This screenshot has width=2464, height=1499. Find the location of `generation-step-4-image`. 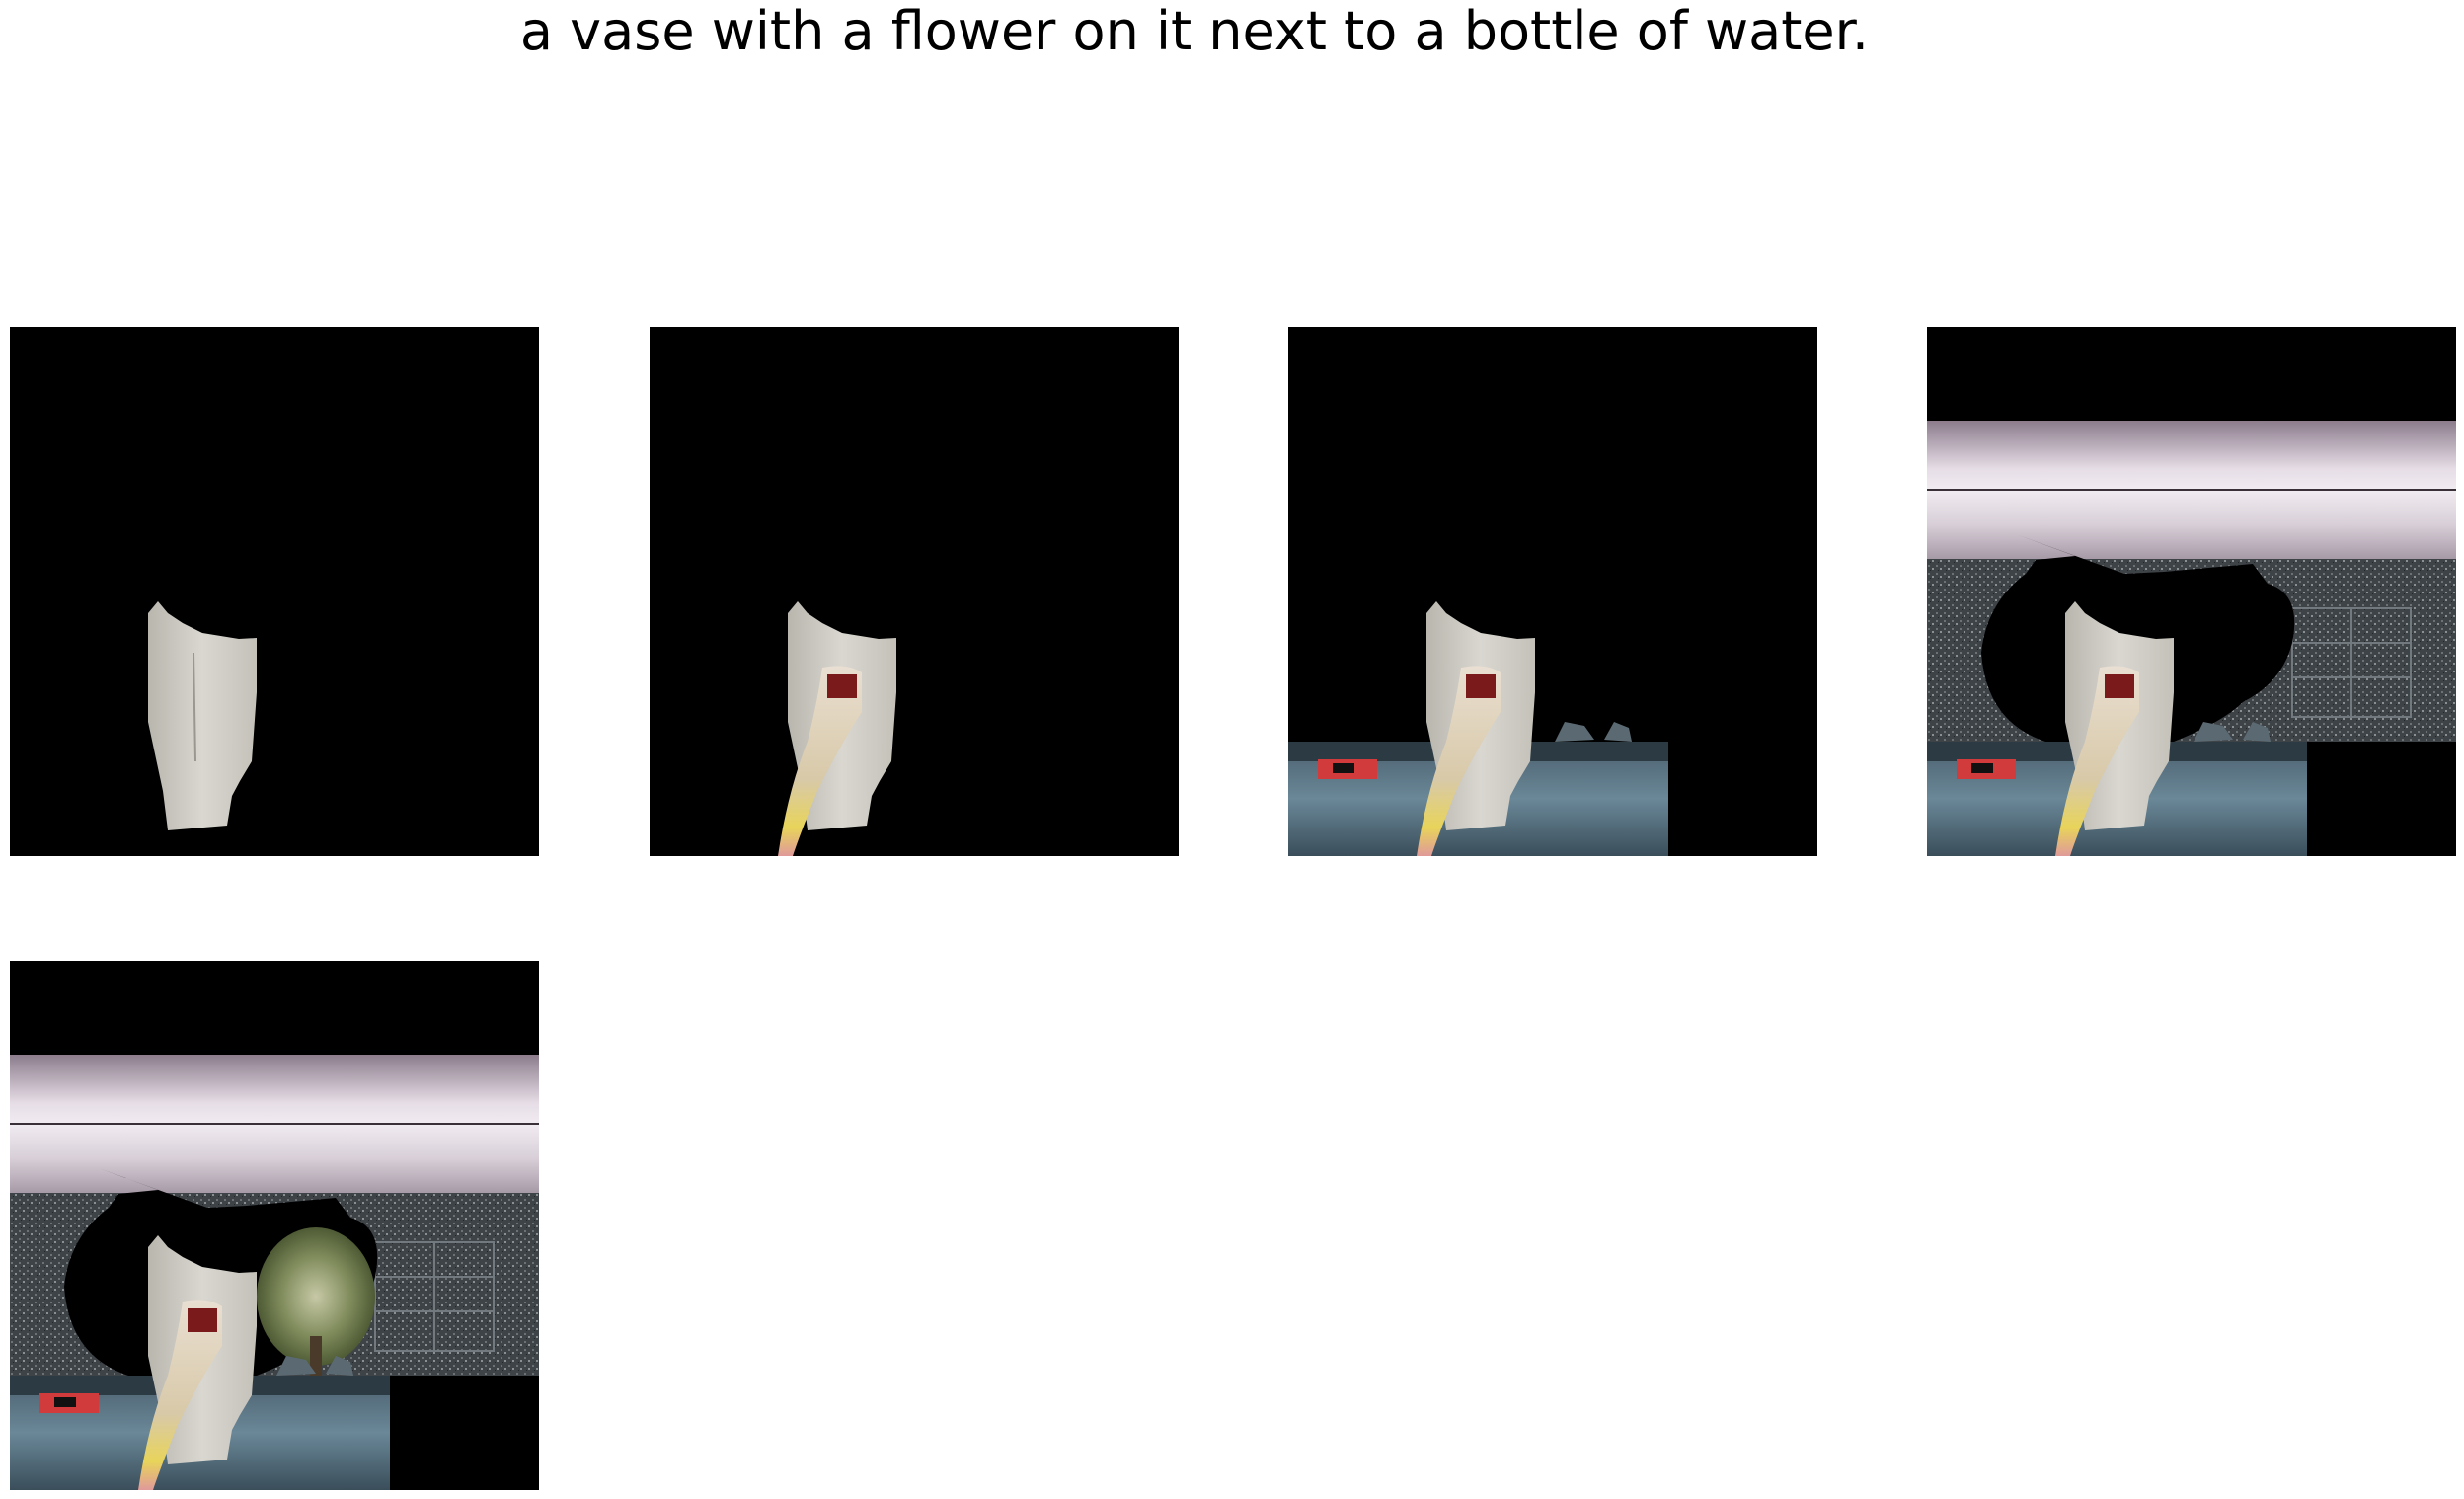

generation-step-4-image is located at coordinates (2191, 591).